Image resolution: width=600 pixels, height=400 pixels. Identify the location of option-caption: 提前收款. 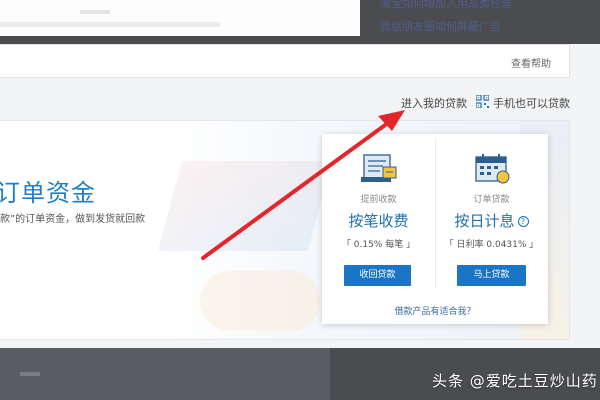
(378, 200).